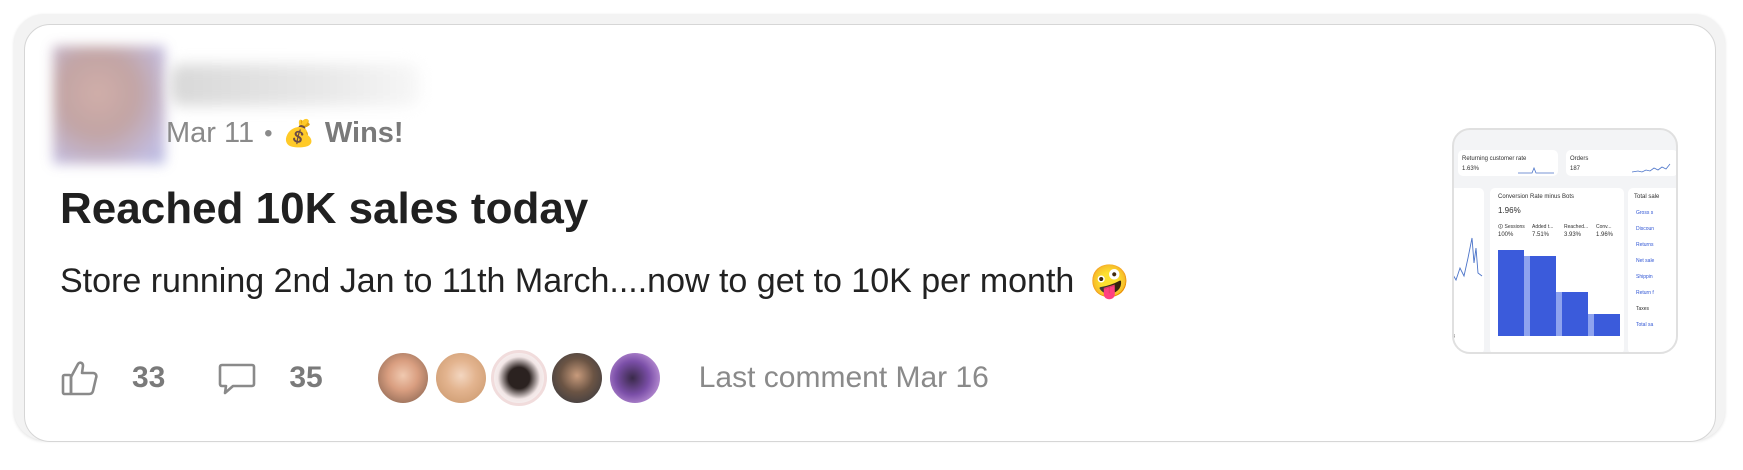  What do you see at coordinates (324, 209) in the screenshot?
I see `post-title: Reached 10K sales today` at bounding box center [324, 209].